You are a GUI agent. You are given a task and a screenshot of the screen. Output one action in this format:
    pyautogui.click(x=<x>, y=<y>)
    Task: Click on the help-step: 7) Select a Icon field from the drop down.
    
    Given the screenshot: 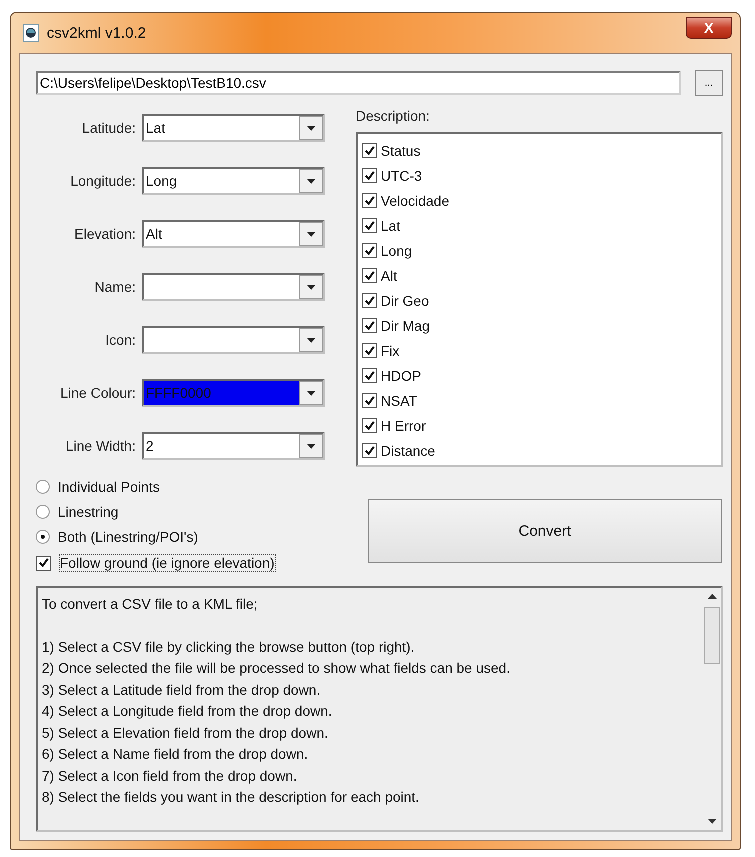 What is the action you would take?
    pyautogui.click(x=370, y=776)
    